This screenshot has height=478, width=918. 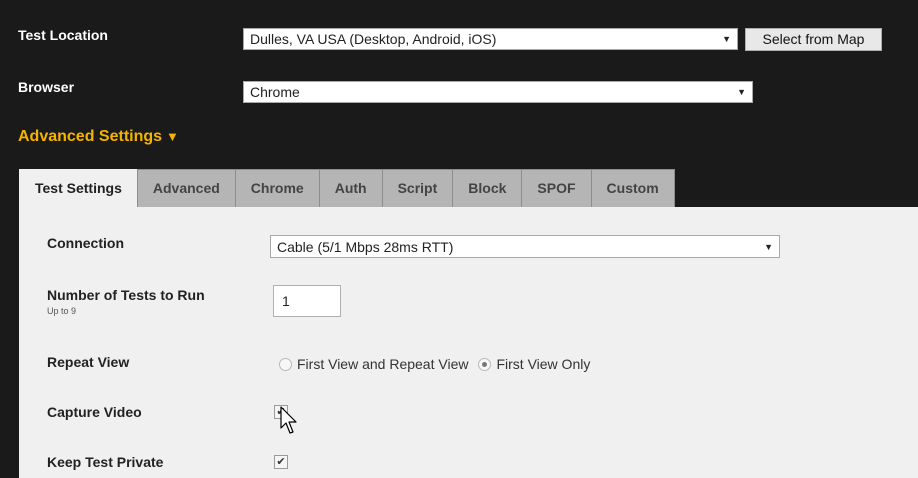 What do you see at coordinates (417, 188) in the screenshot?
I see `tab-script: Script` at bounding box center [417, 188].